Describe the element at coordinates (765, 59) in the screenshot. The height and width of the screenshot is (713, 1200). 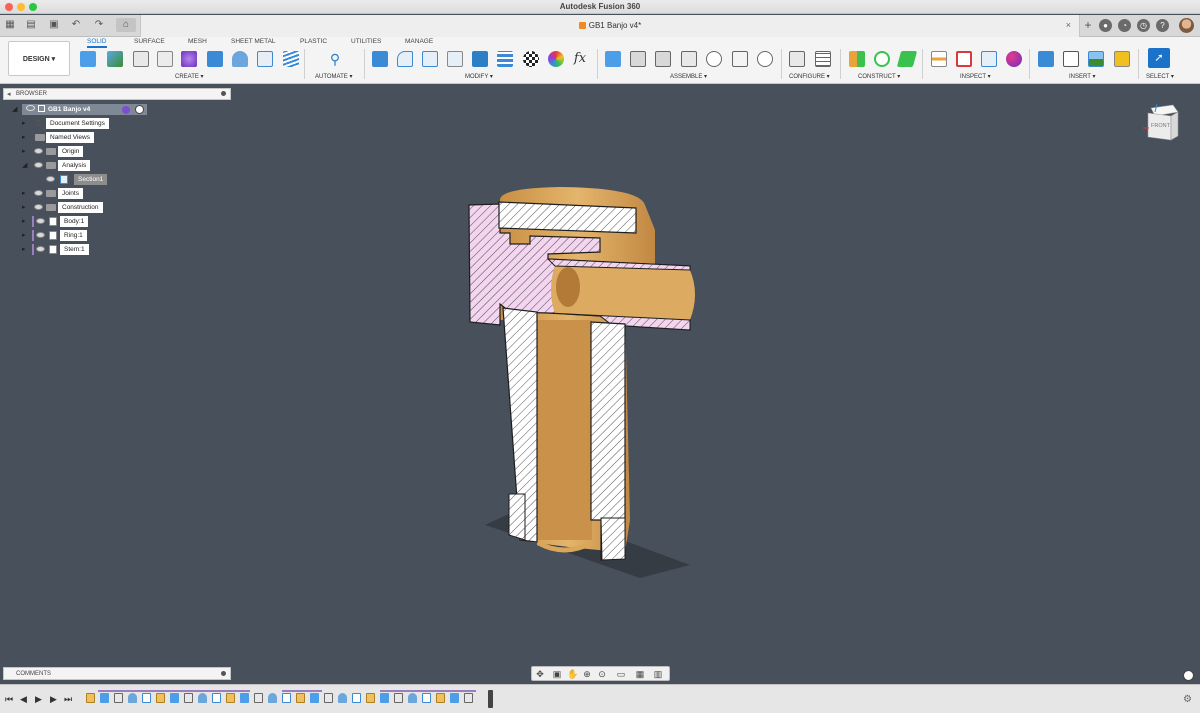
I see `motion-link-icon` at that location.